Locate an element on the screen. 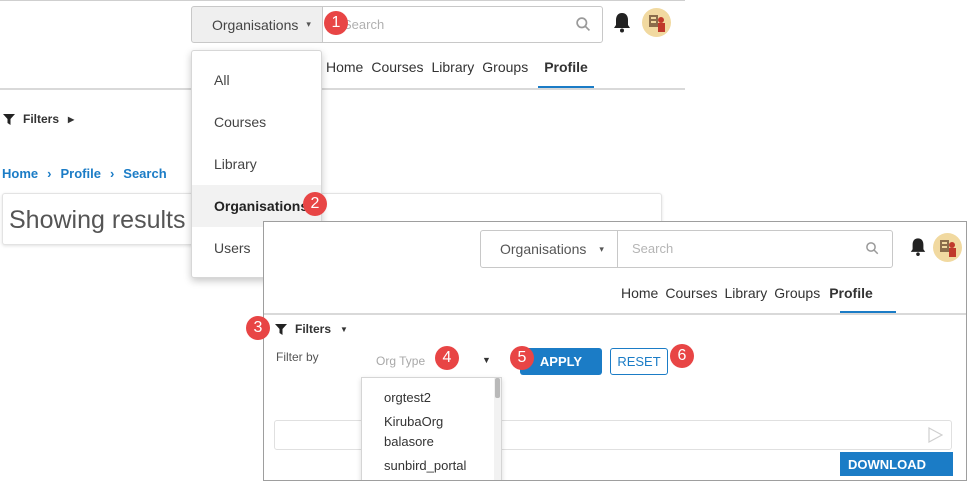  breadcrumb-home: Home is located at coordinates (20, 173).